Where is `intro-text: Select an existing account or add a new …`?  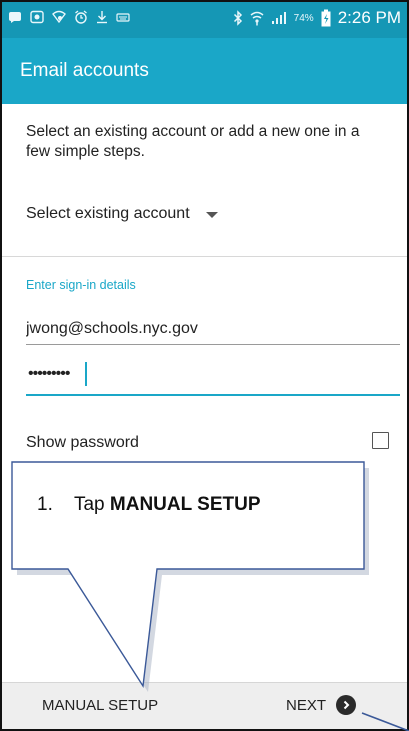
intro-text: Select an existing account or add a new … is located at coordinates (193, 141).